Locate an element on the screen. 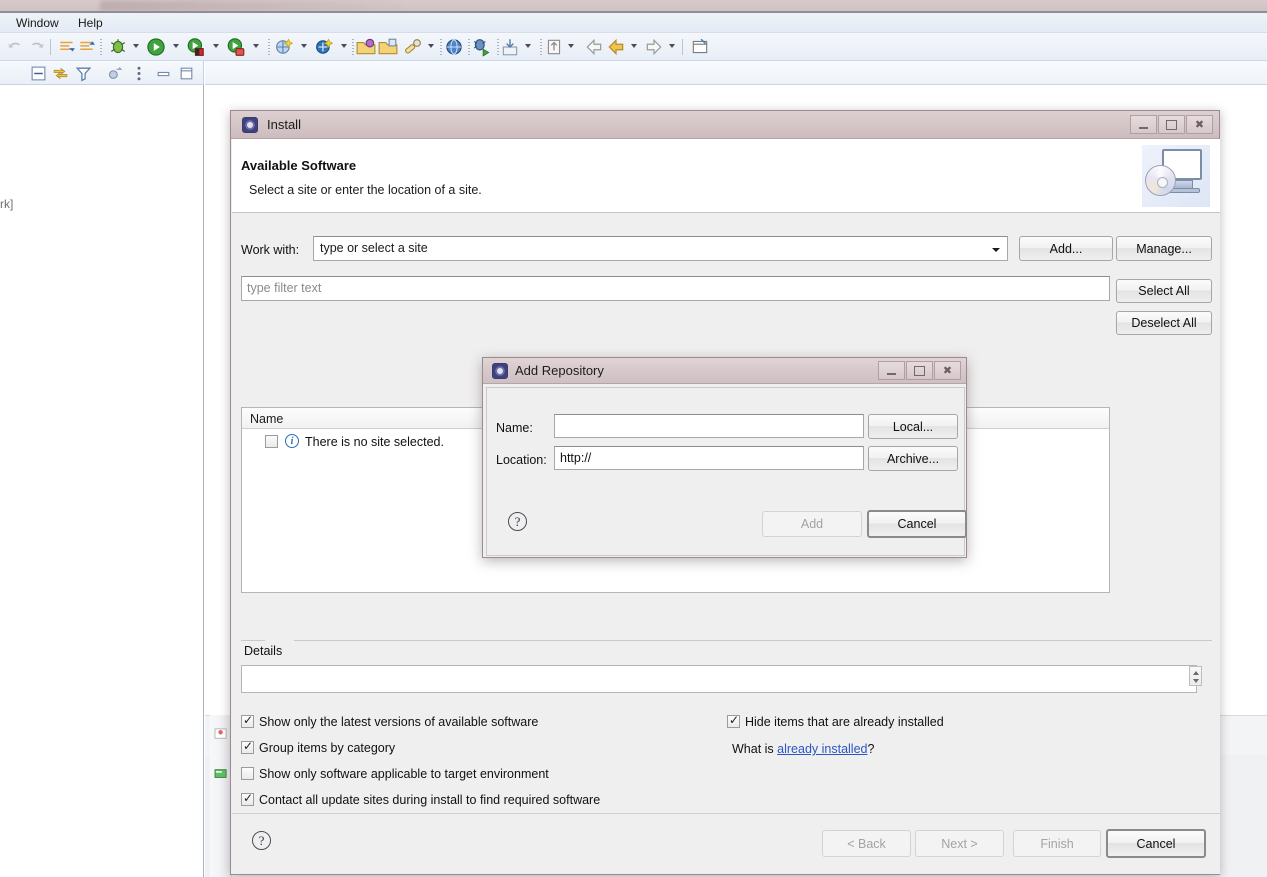  open-type-icon is located at coordinates (366, 47).